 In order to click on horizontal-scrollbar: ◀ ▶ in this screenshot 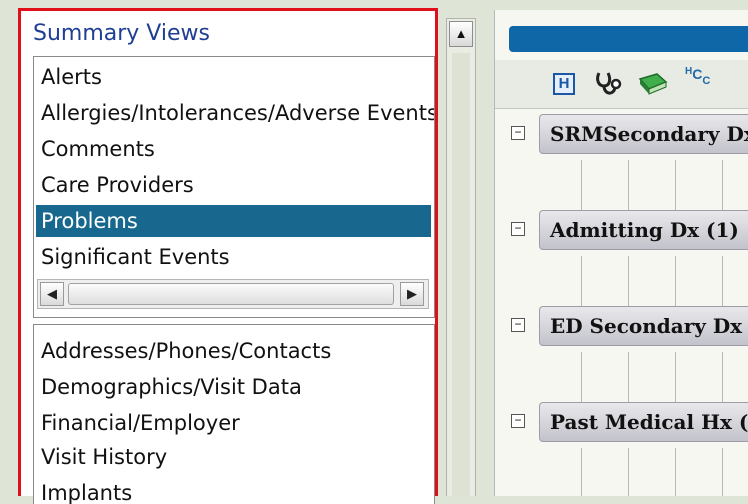, I will do `click(233, 294)`.